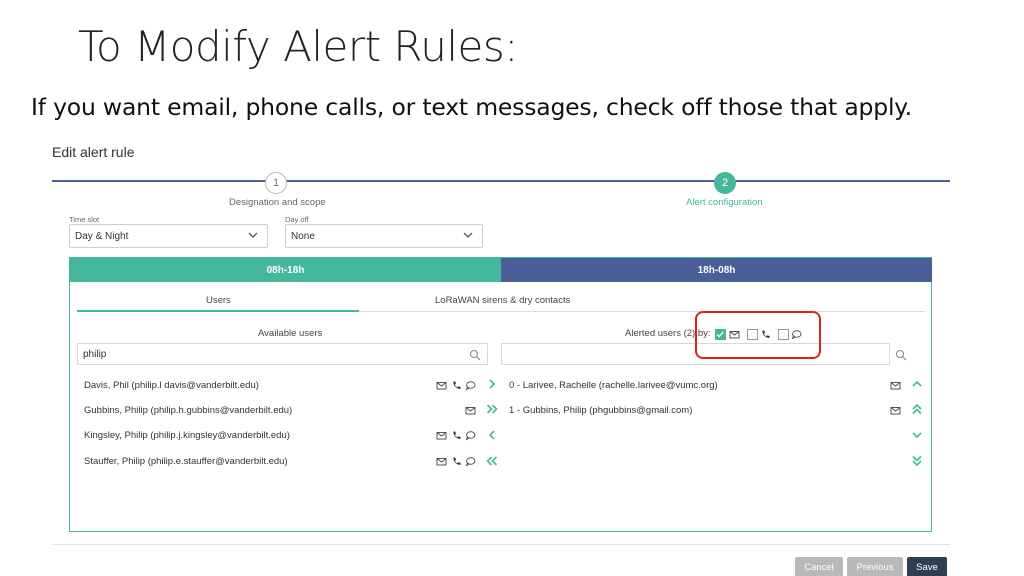 This screenshot has width=1024, height=576. What do you see at coordinates (725, 183) in the screenshot?
I see `step-2-circle: 2` at bounding box center [725, 183].